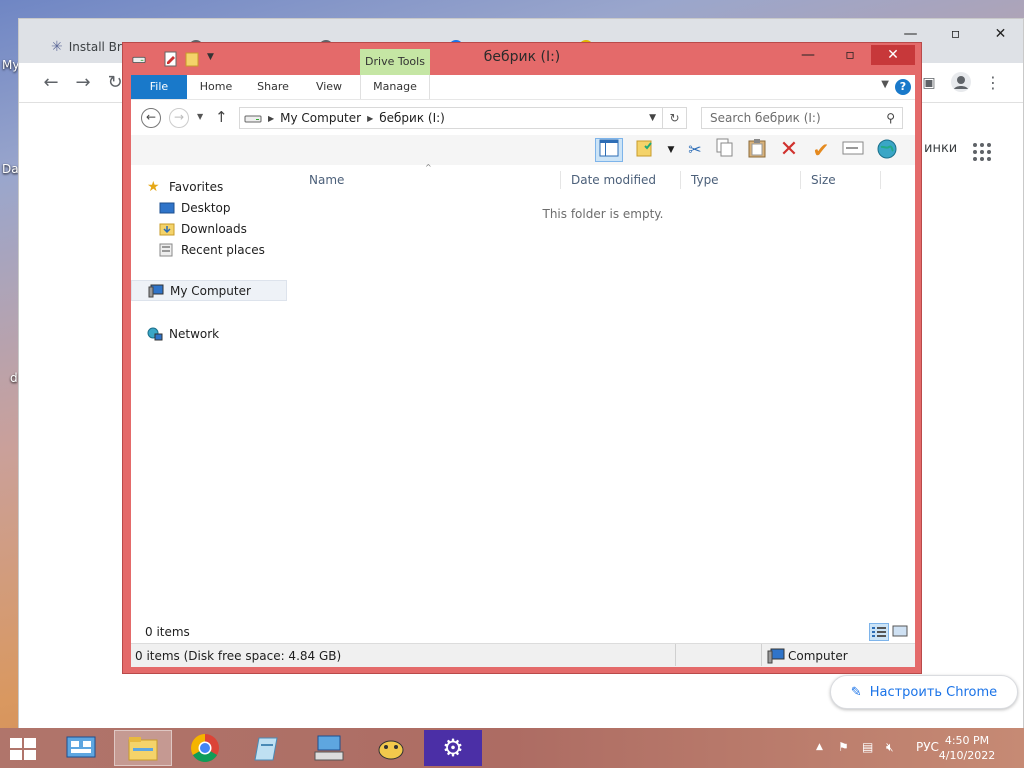  I want to click on chrome-page-text: инки, so click(941, 148).